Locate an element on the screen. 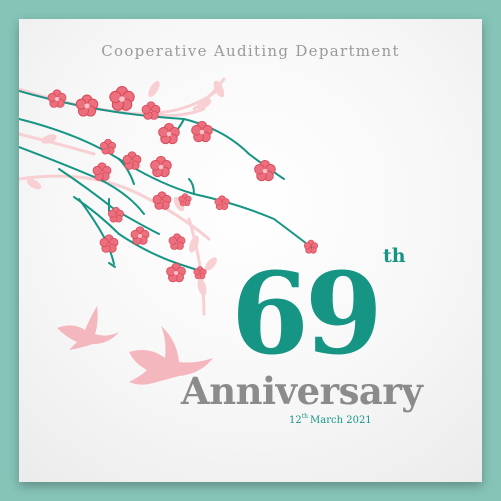 The width and height of the screenshot is (501, 501). anniversary-number-suffix: th is located at coordinates (394, 256).